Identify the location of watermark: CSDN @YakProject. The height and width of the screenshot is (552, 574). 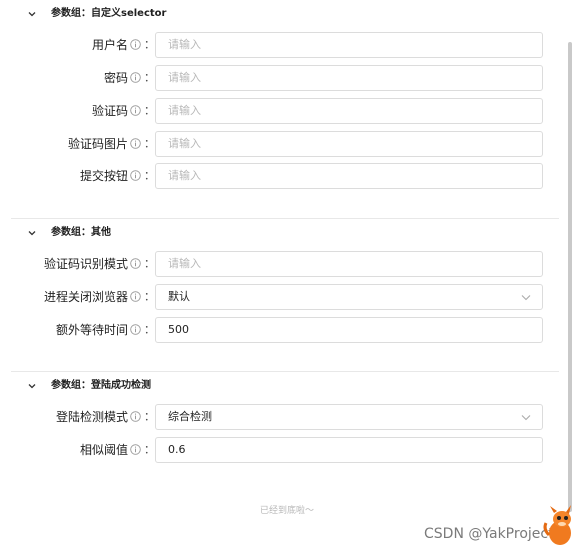
(489, 534).